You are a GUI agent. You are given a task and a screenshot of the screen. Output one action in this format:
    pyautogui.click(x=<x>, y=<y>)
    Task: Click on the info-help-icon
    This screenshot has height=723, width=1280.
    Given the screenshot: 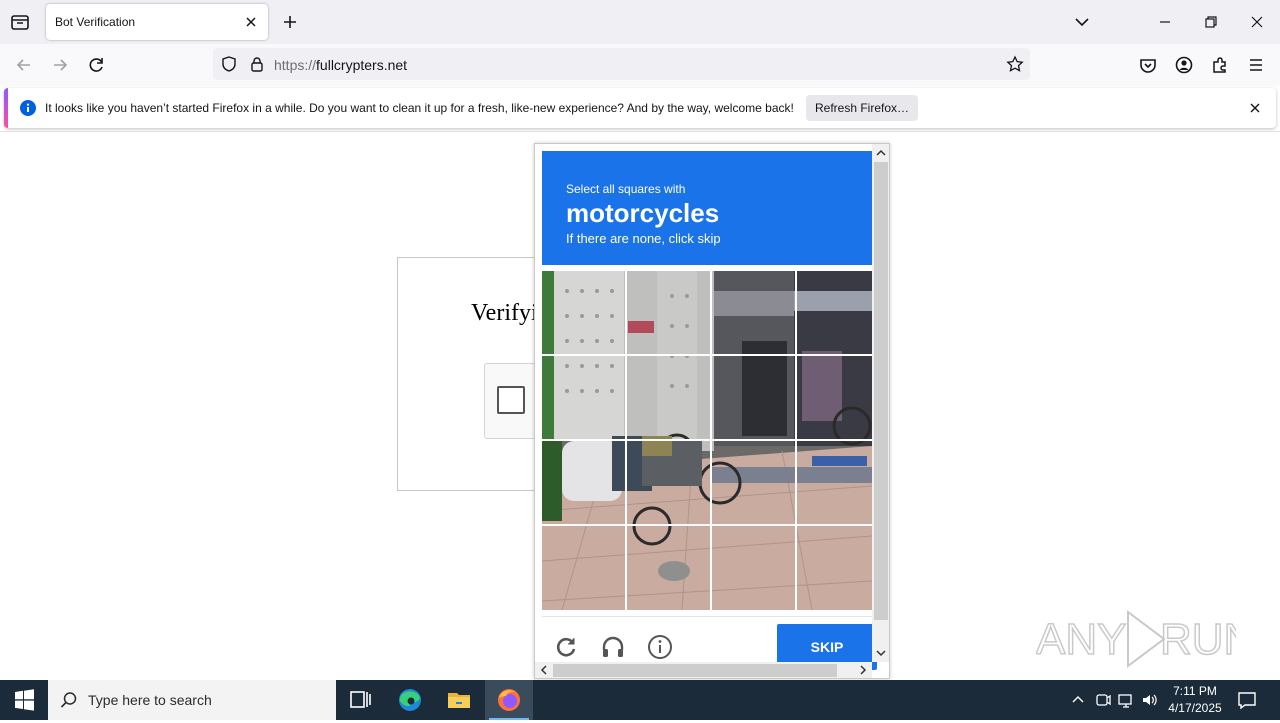 What is the action you would take?
    pyautogui.click(x=660, y=647)
    